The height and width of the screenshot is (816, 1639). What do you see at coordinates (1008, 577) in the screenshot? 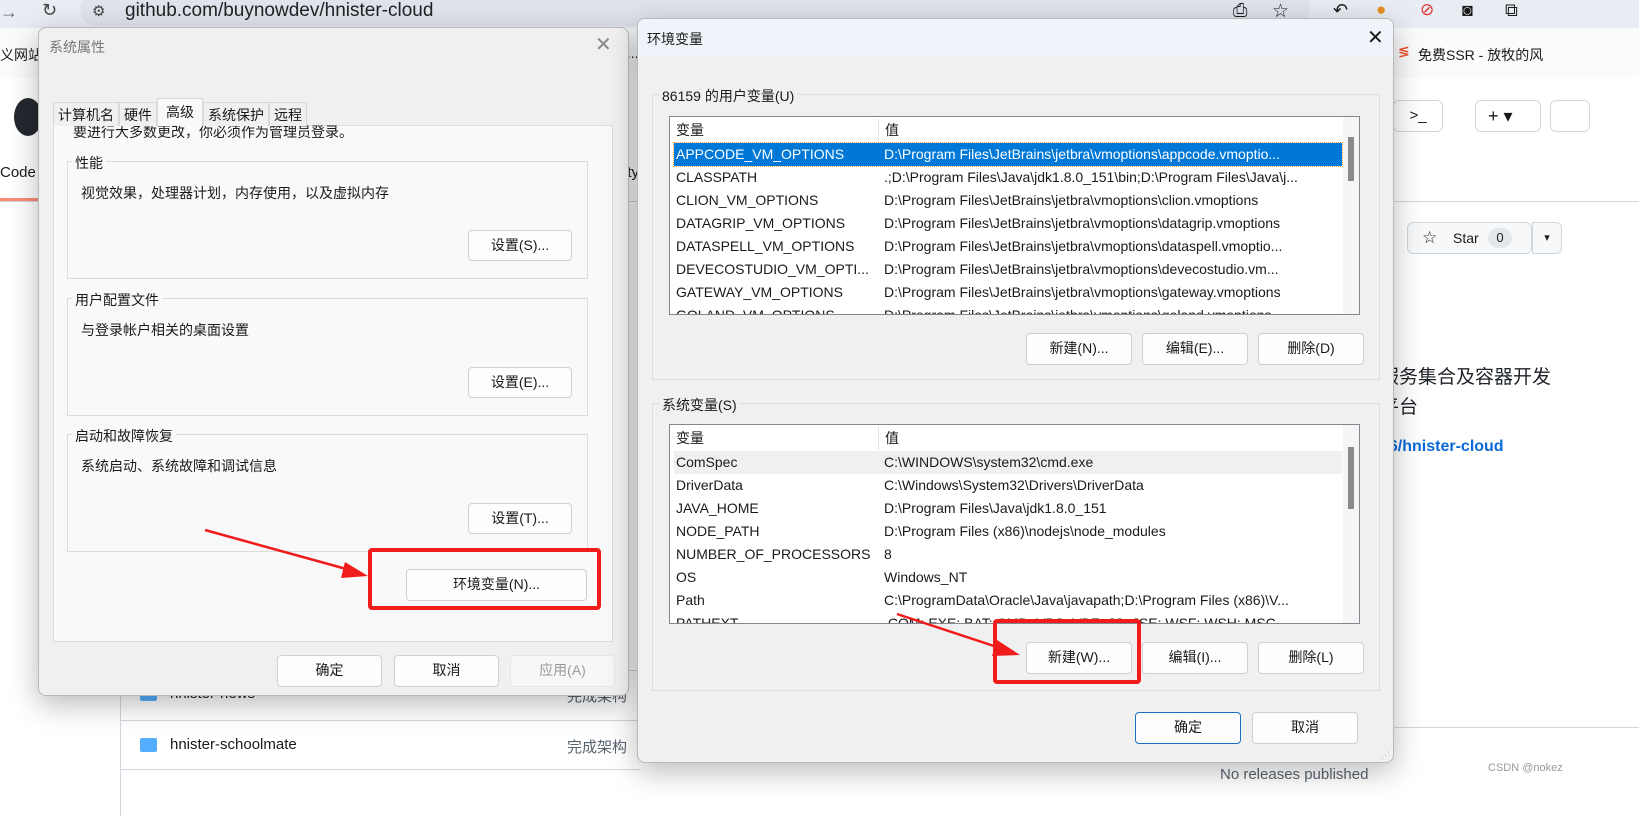
I see `variable-row: OS Windows_NT` at bounding box center [1008, 577].